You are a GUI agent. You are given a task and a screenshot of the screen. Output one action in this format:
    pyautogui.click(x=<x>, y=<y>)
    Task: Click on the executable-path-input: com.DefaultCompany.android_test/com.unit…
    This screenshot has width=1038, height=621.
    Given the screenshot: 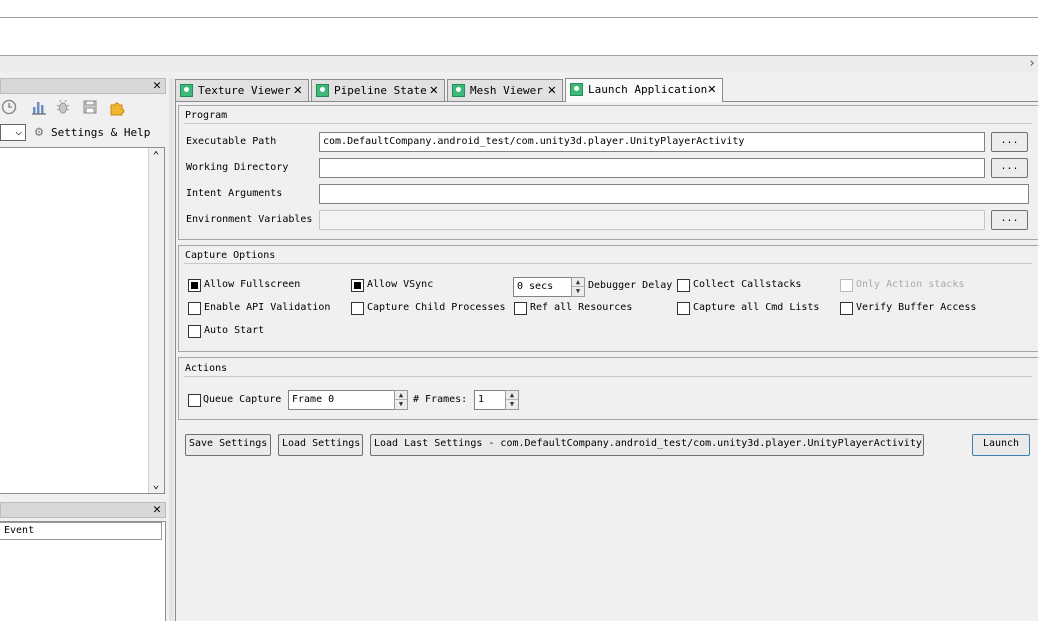 What is the action you would take?
    pyautogui.click(x=652, y=142)
    